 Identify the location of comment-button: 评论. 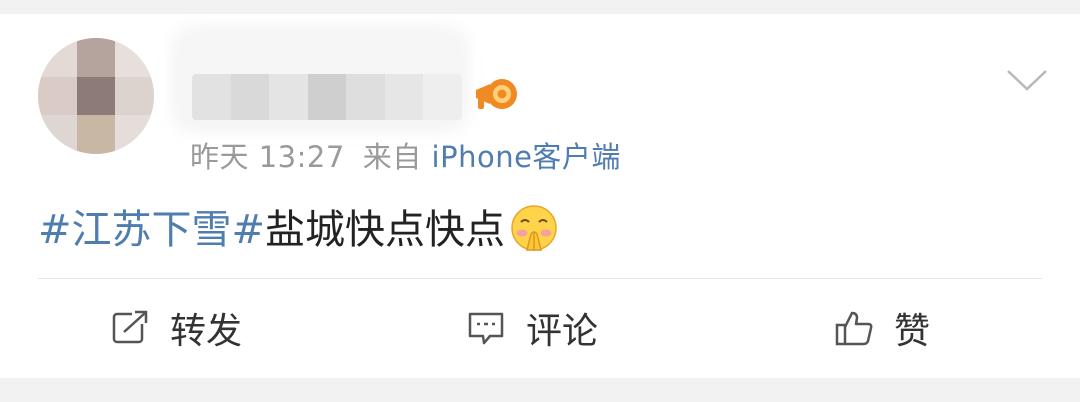
(532, 328).